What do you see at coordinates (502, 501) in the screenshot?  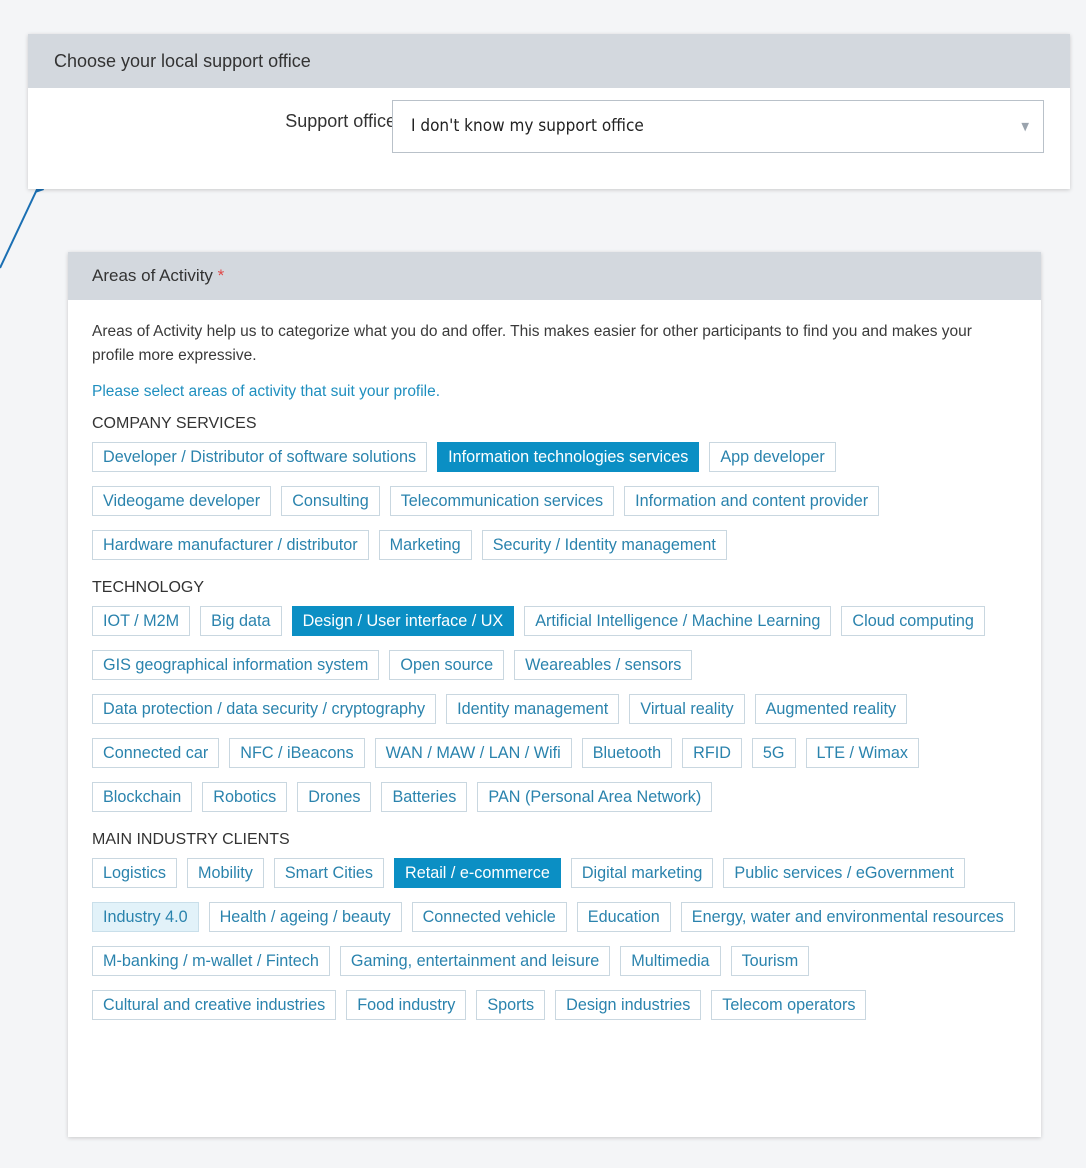 I see `activity-tag: Telecommunication services` at bounding box center [502, 501].